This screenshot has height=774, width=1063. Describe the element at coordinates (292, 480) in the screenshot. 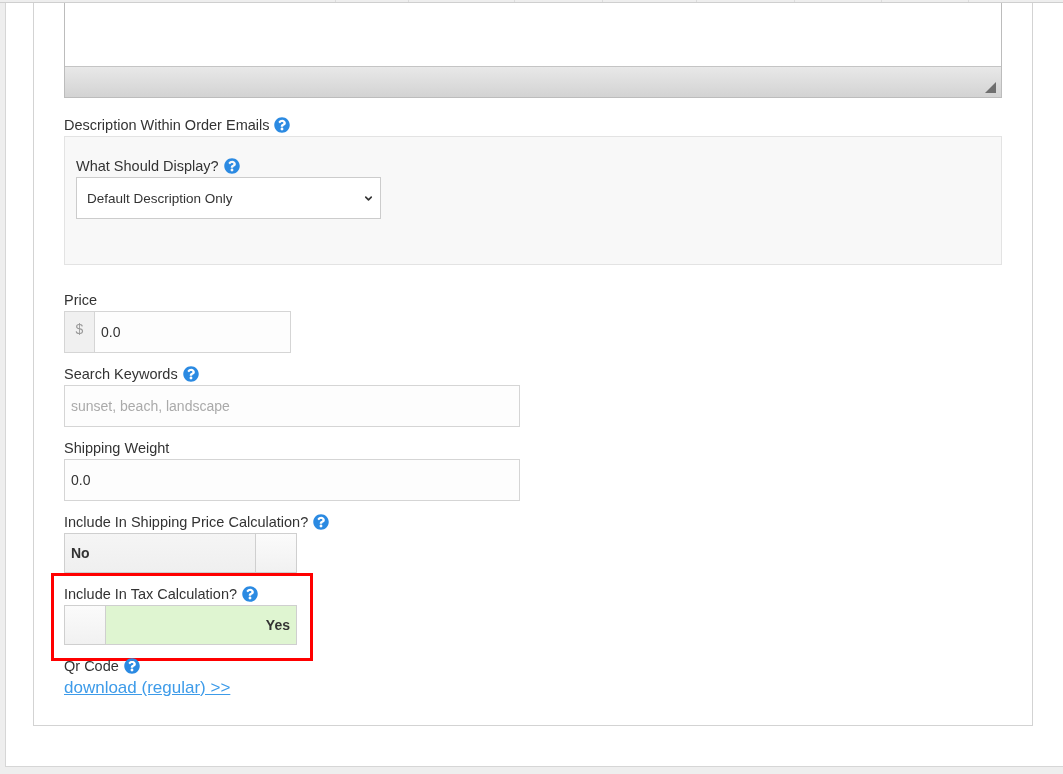

I see `text-input: 0.0` at that location.